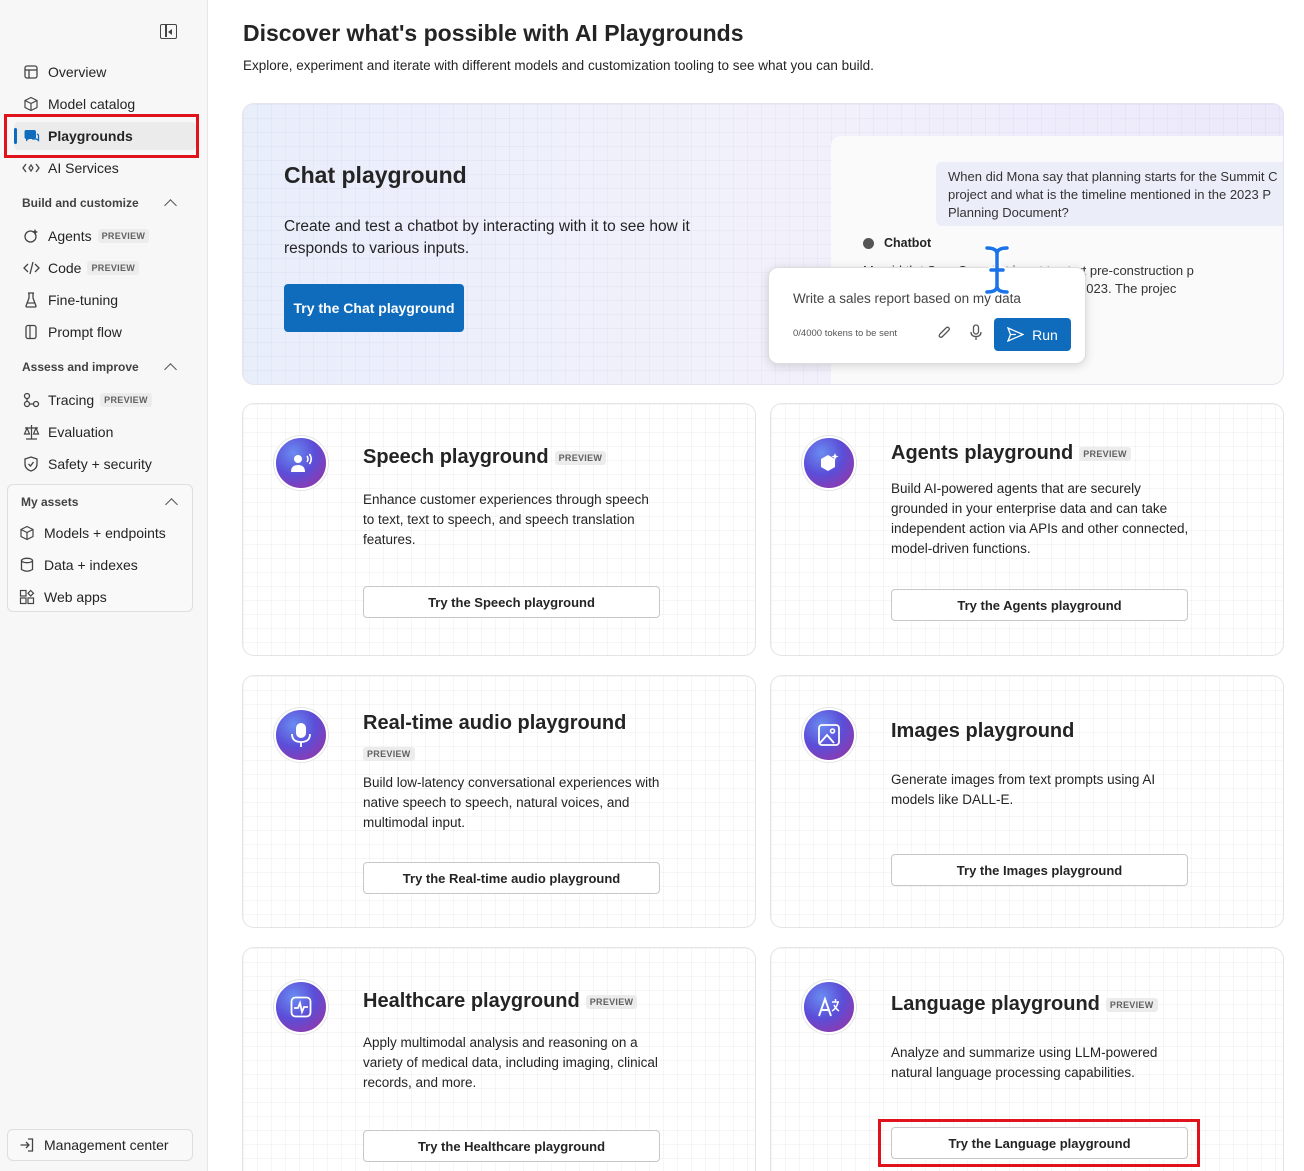  I want to click on home-icon, so click(31, 72).